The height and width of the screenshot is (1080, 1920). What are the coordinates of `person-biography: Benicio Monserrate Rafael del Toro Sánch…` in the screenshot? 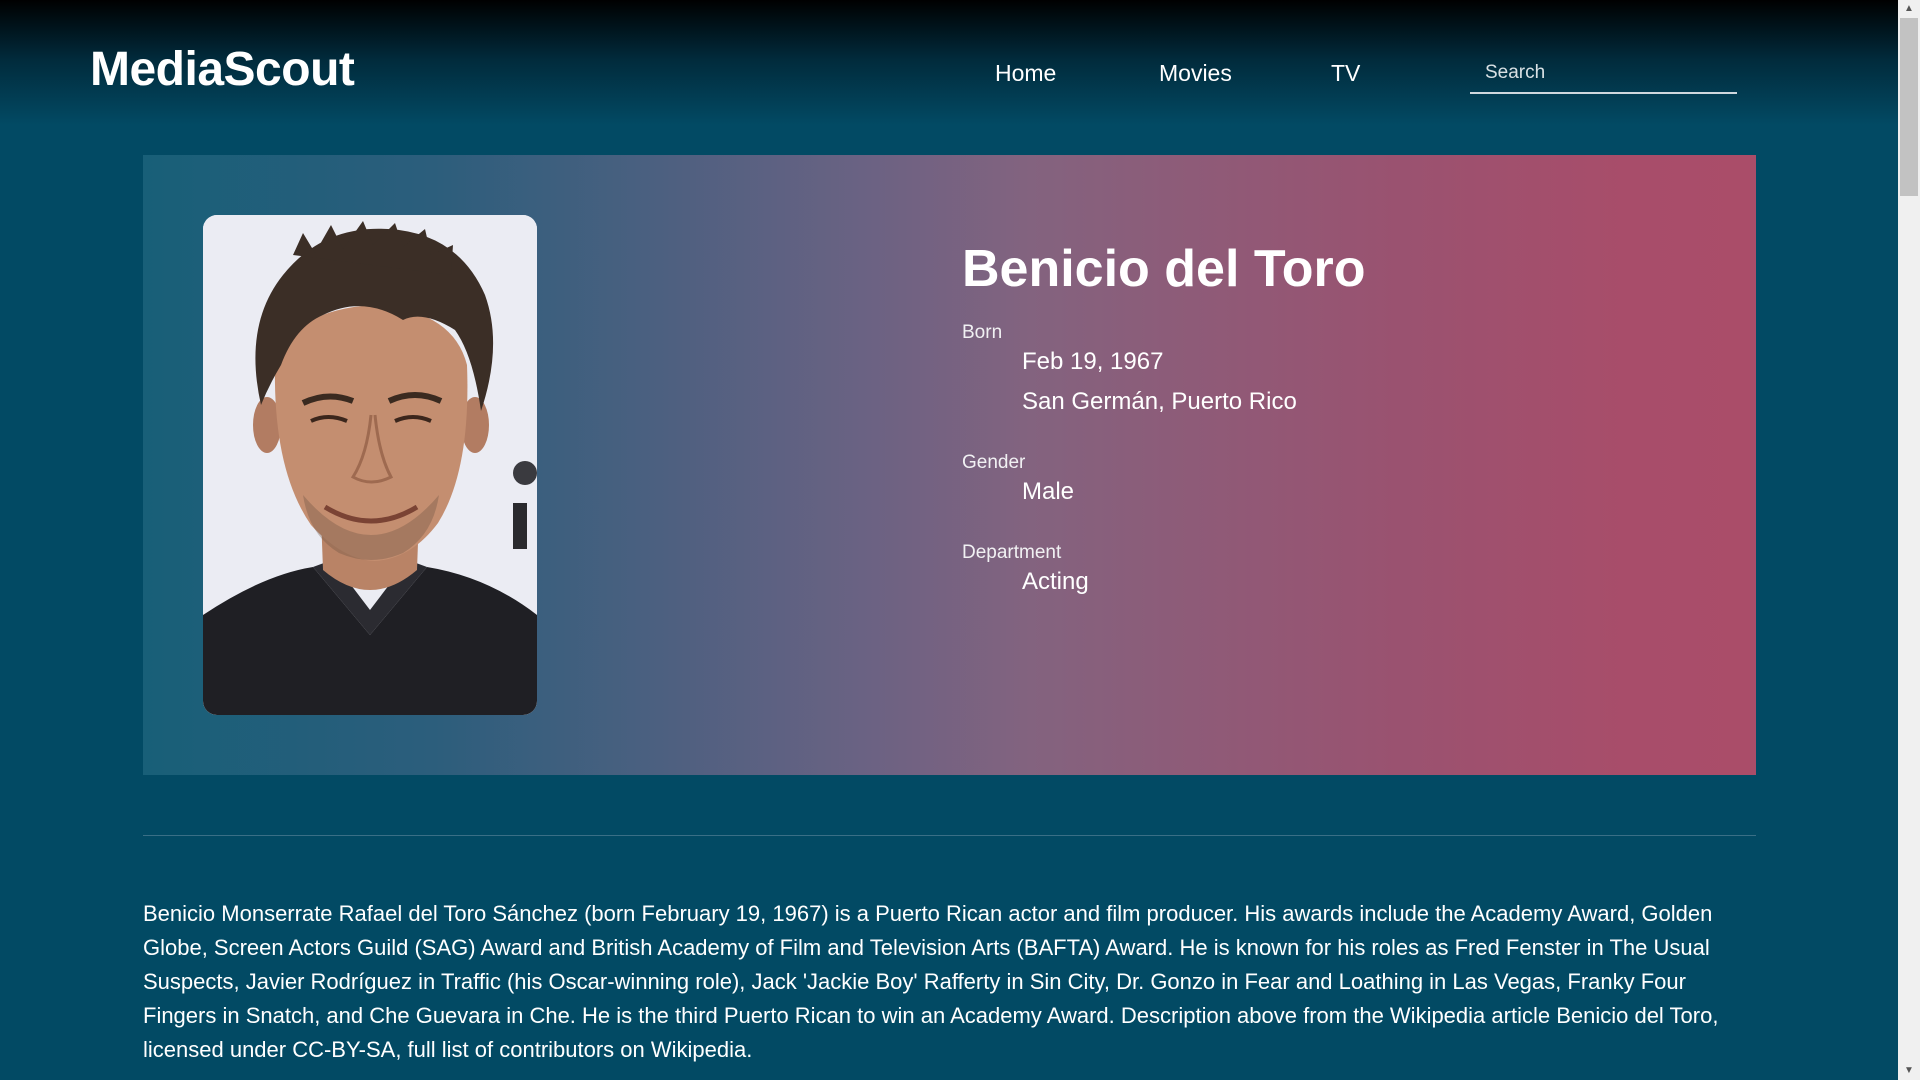 It's located at (931, 981).